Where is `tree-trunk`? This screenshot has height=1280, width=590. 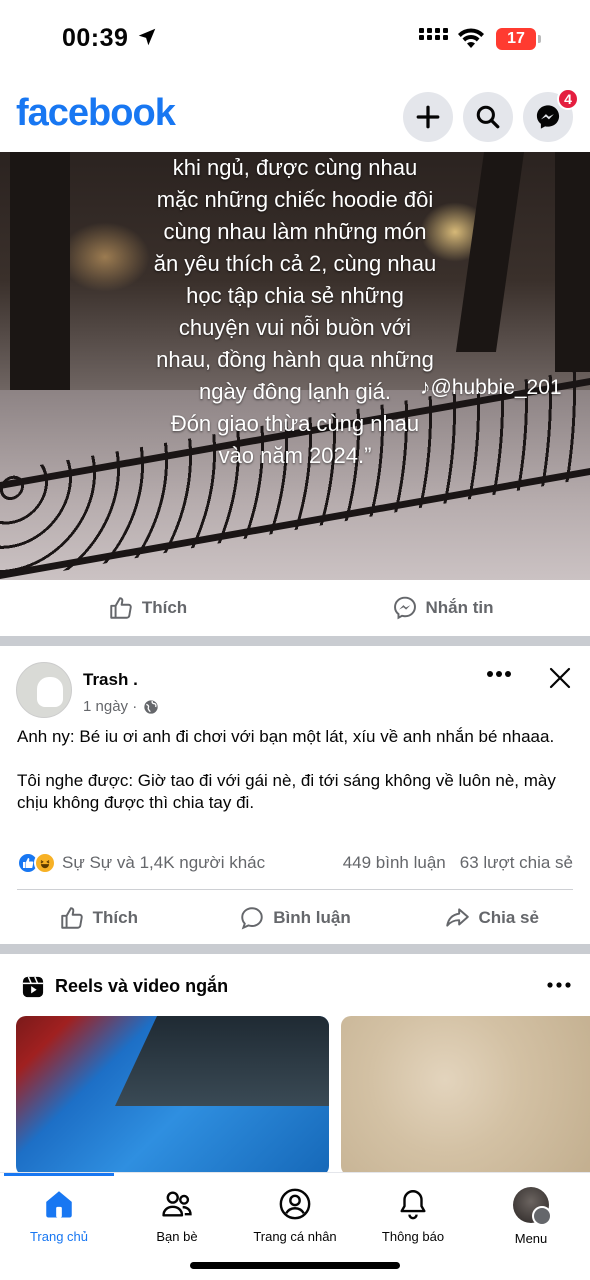
tree-trunk is located at coordinates (572, 262).